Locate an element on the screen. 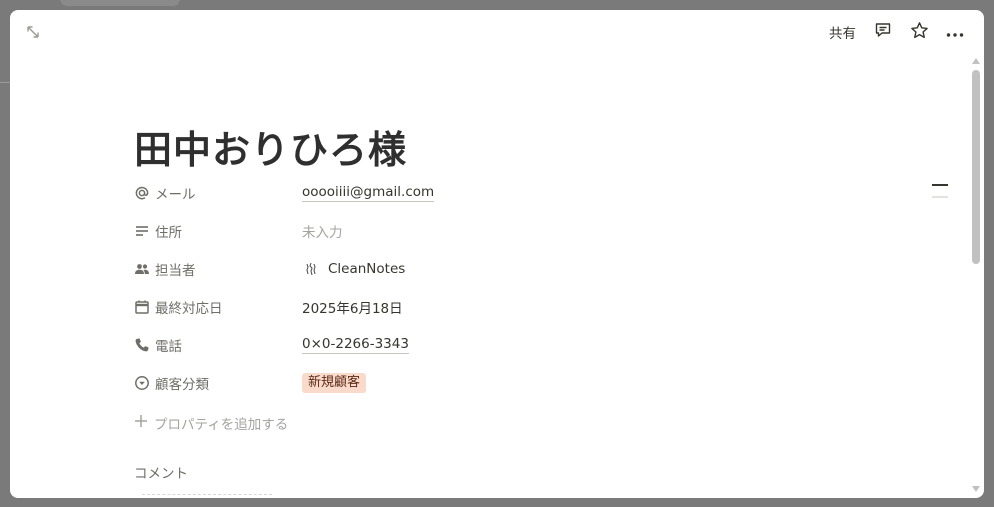 The height and width of the screenshot is (507, 994). address-value: 未入力 is located at coordinates (322, 231).